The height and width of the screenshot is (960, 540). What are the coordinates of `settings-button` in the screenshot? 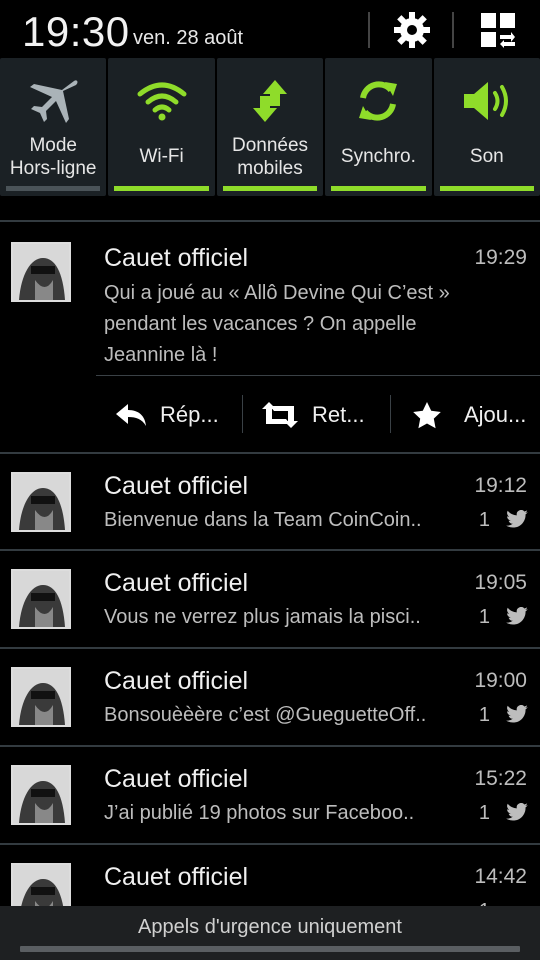 It's located at (412, 30).